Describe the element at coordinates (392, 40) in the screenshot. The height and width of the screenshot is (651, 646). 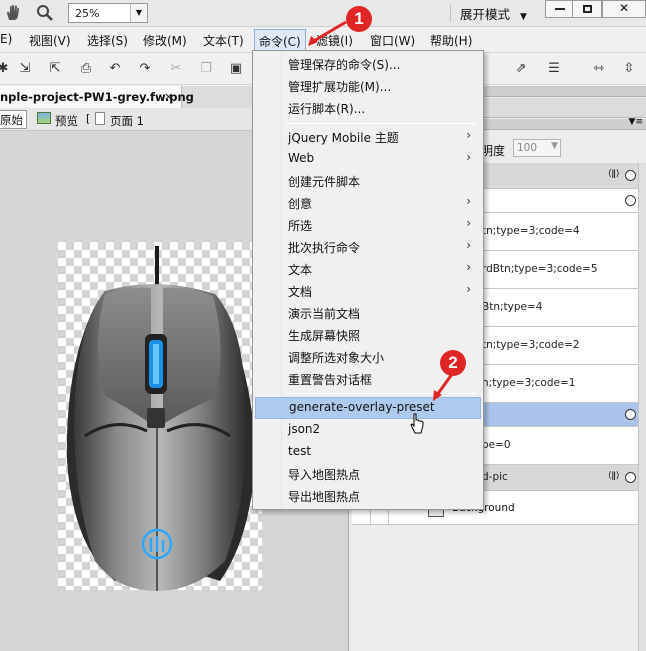
I see `menu-window: 窗口(W)` at that location.